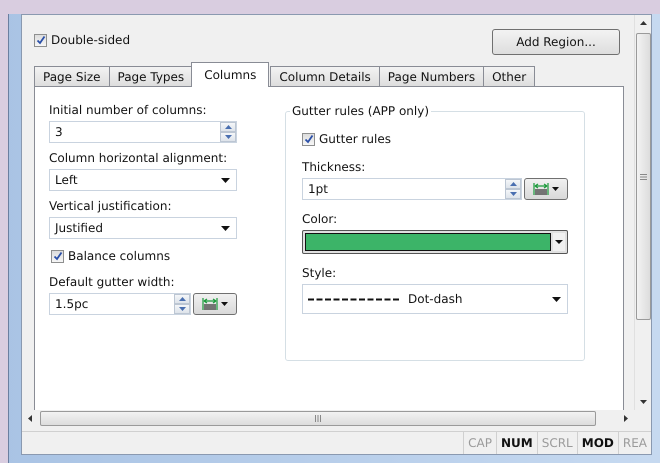 This screenshot has height=463, width=660. Describe the element at coordinates (431, 76) in the screenshot. I see `tab: Page Numbers` at that location.